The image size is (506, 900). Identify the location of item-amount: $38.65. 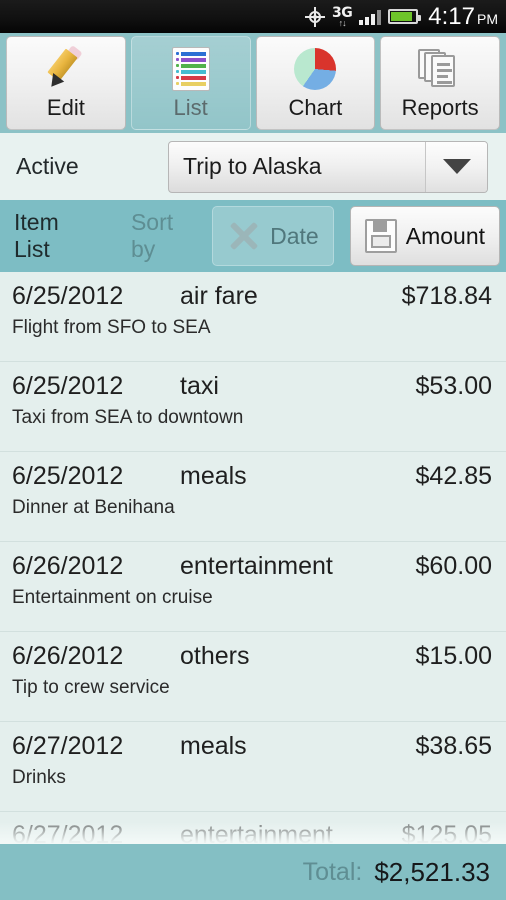
(453, 746).